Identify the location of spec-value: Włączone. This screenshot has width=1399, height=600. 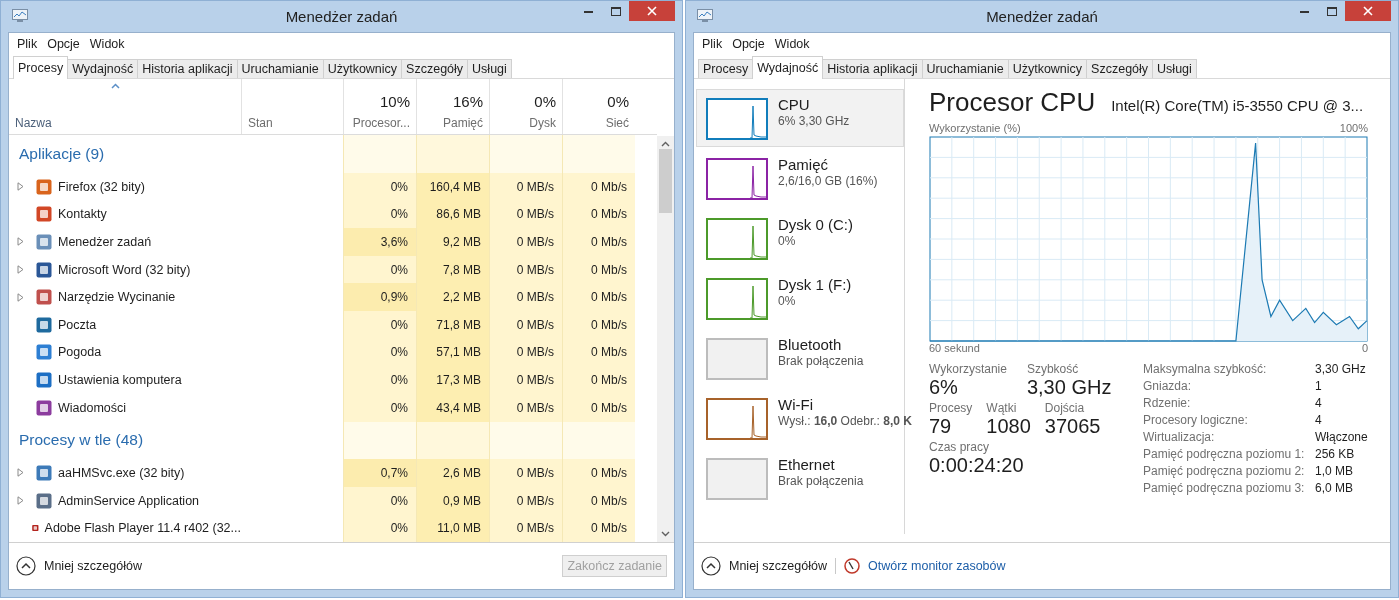
(1341, 437).